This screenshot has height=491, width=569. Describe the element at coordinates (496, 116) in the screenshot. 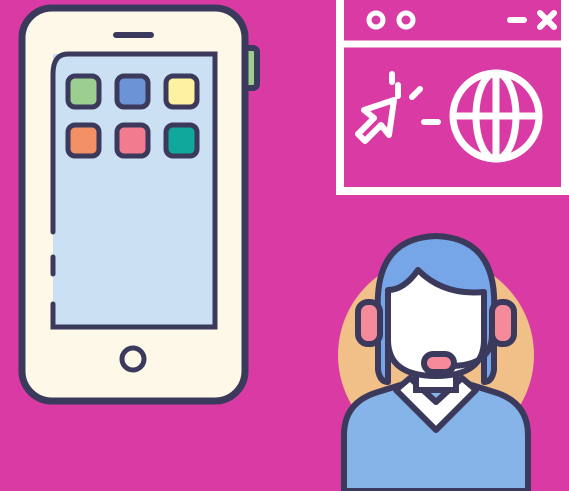

I see `globe-icon` at that location.